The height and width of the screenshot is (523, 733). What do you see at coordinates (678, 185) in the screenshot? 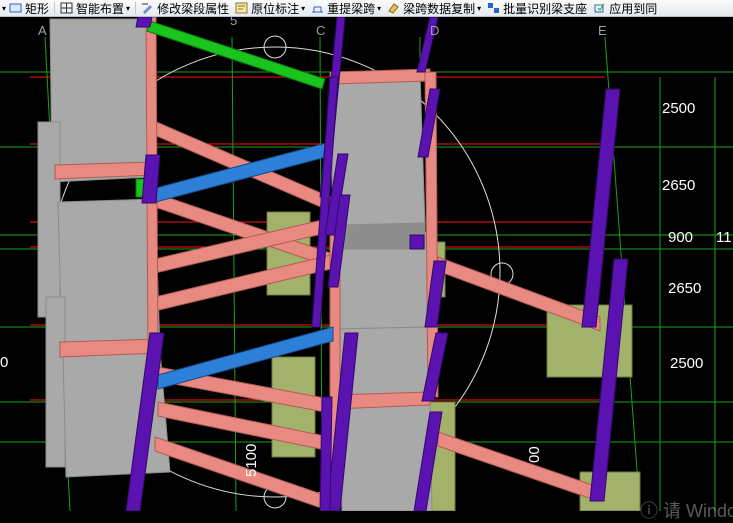
I see `dimension-2650-top: 2650` at bounding box center [678, 185].